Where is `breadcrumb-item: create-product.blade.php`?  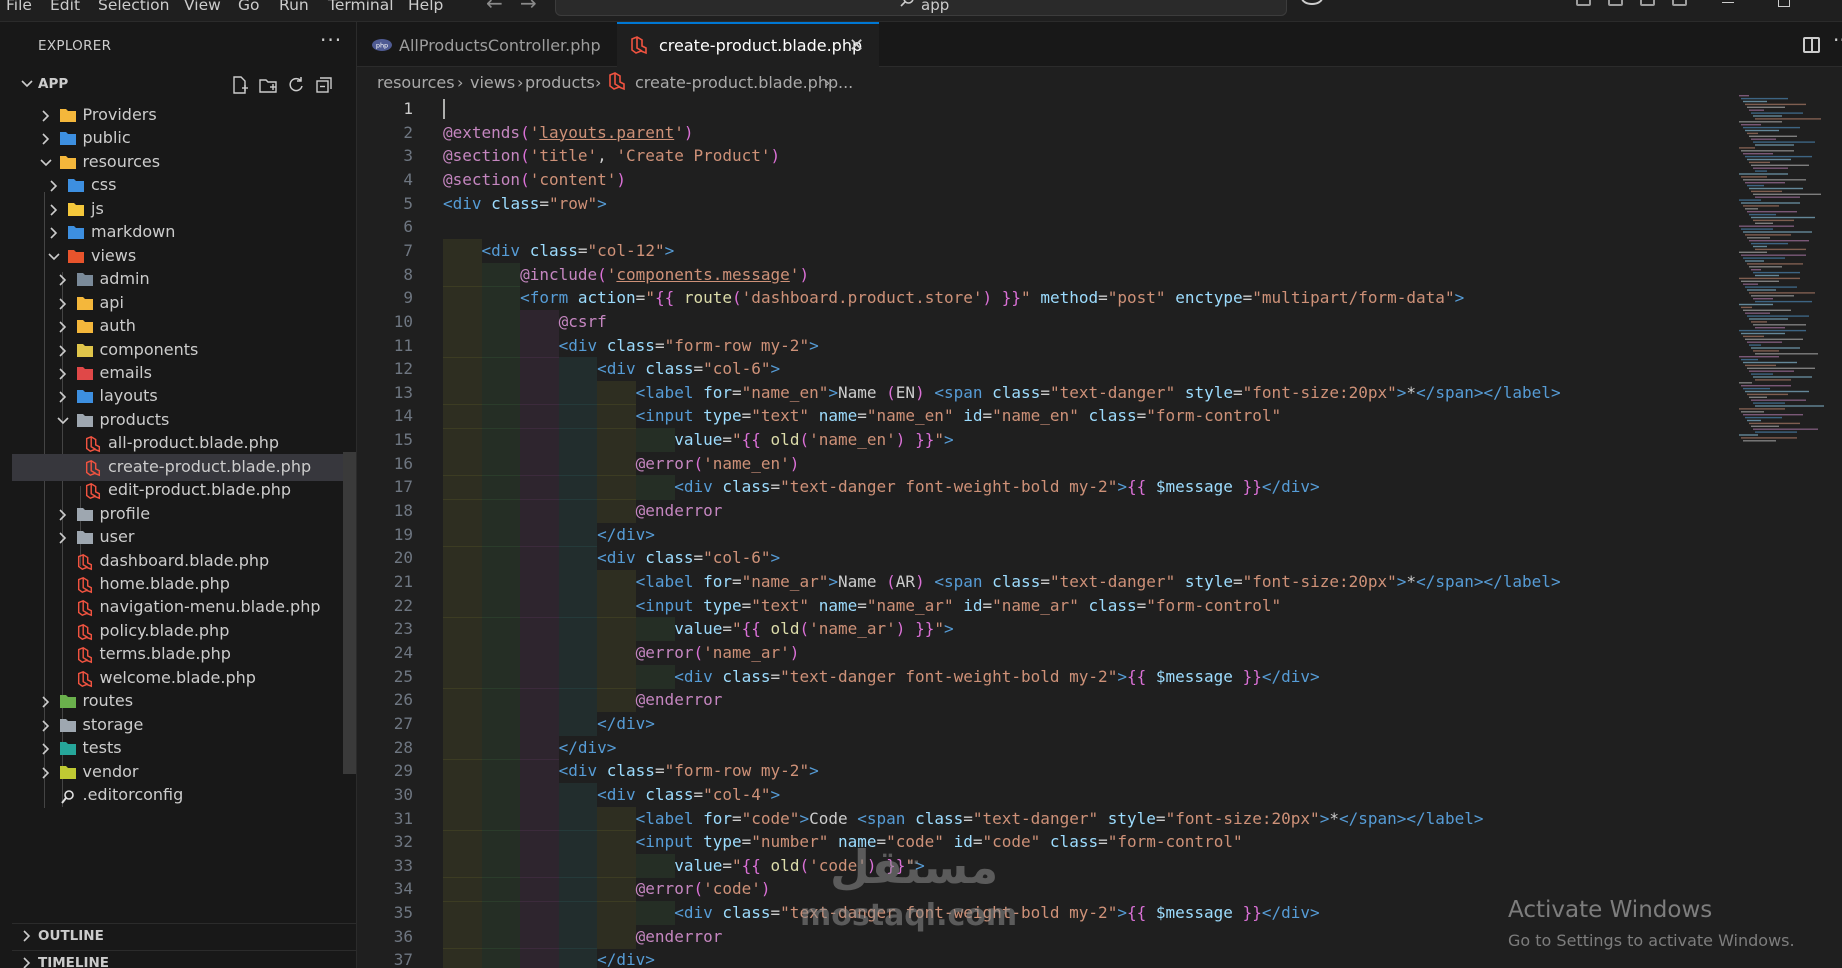
breadcrumb-item: create-product.blade.php is located at coordinates (736, 82).